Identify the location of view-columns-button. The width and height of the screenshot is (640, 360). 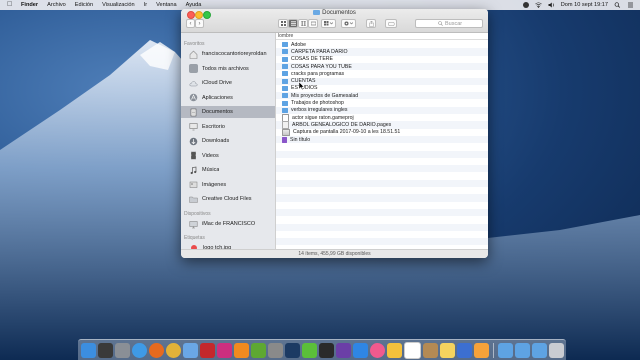
(303, 23).